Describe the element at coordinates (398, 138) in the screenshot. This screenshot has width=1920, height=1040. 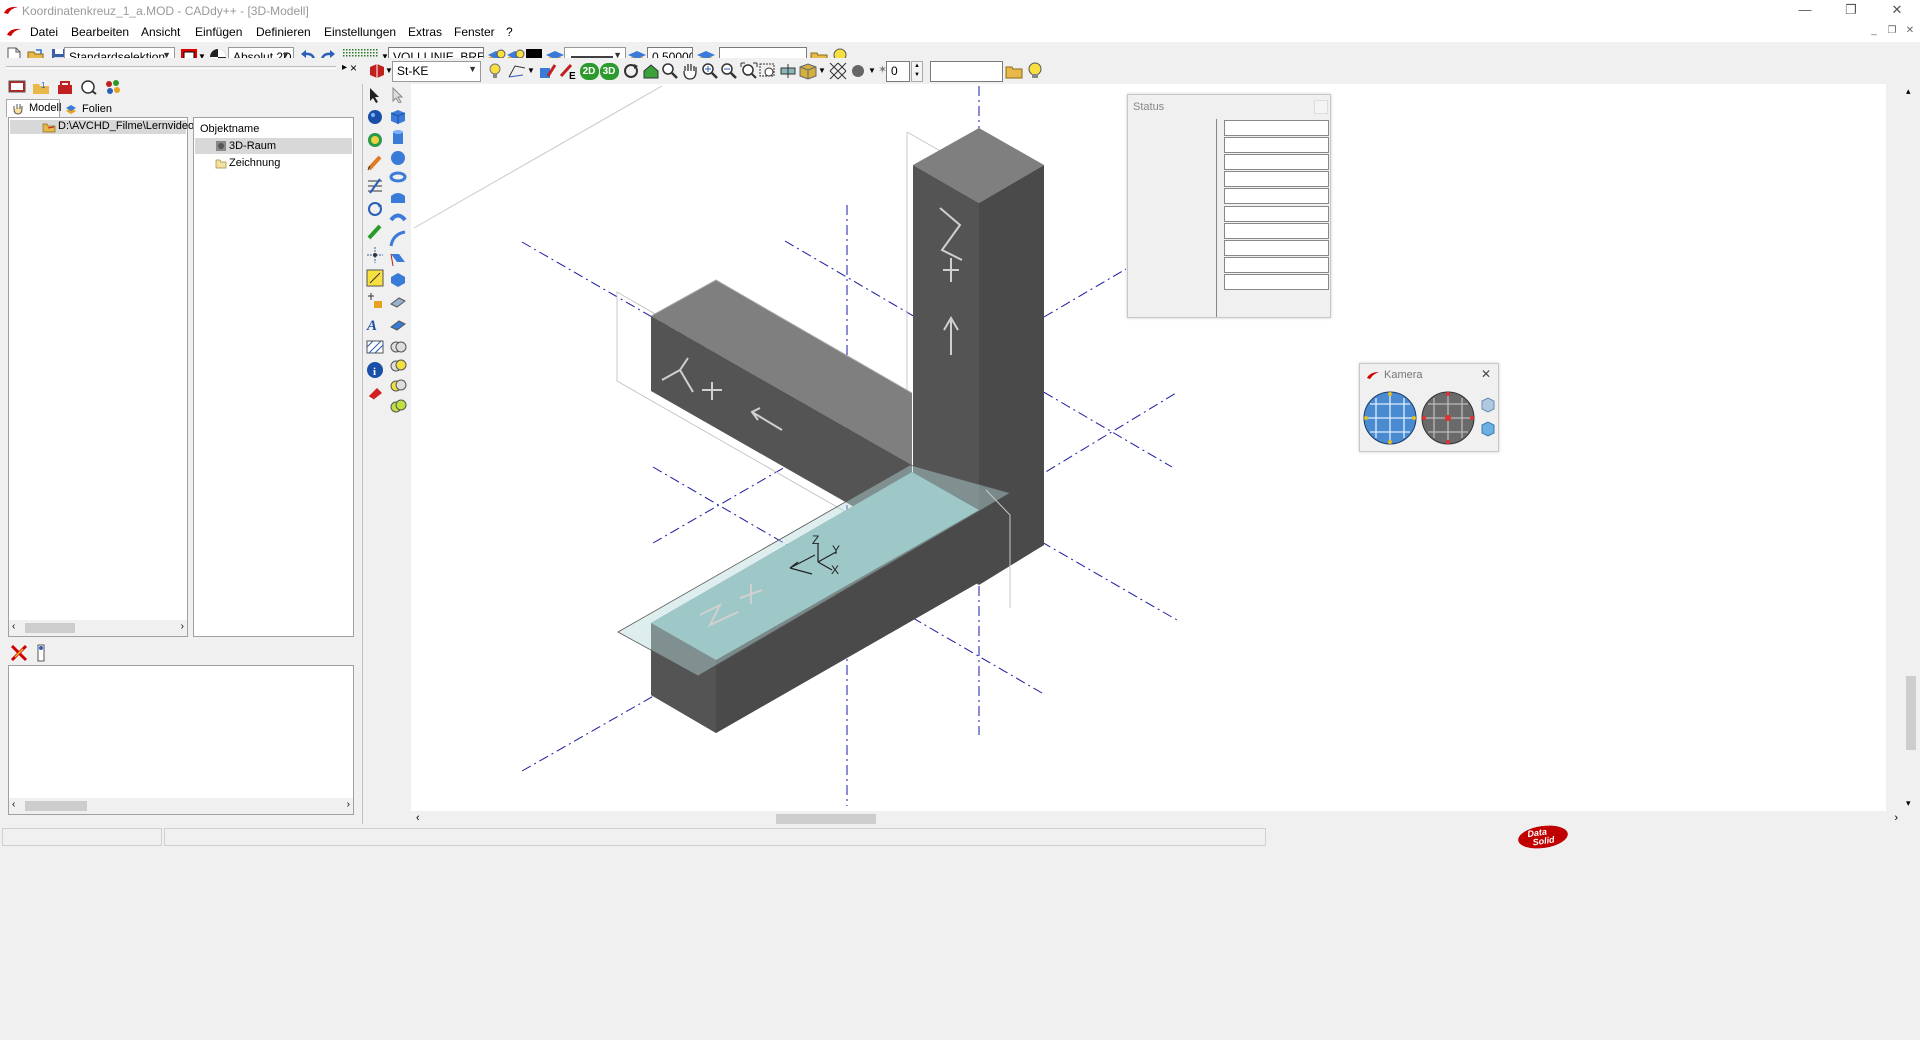
I see `cylinder-tool` at that location.